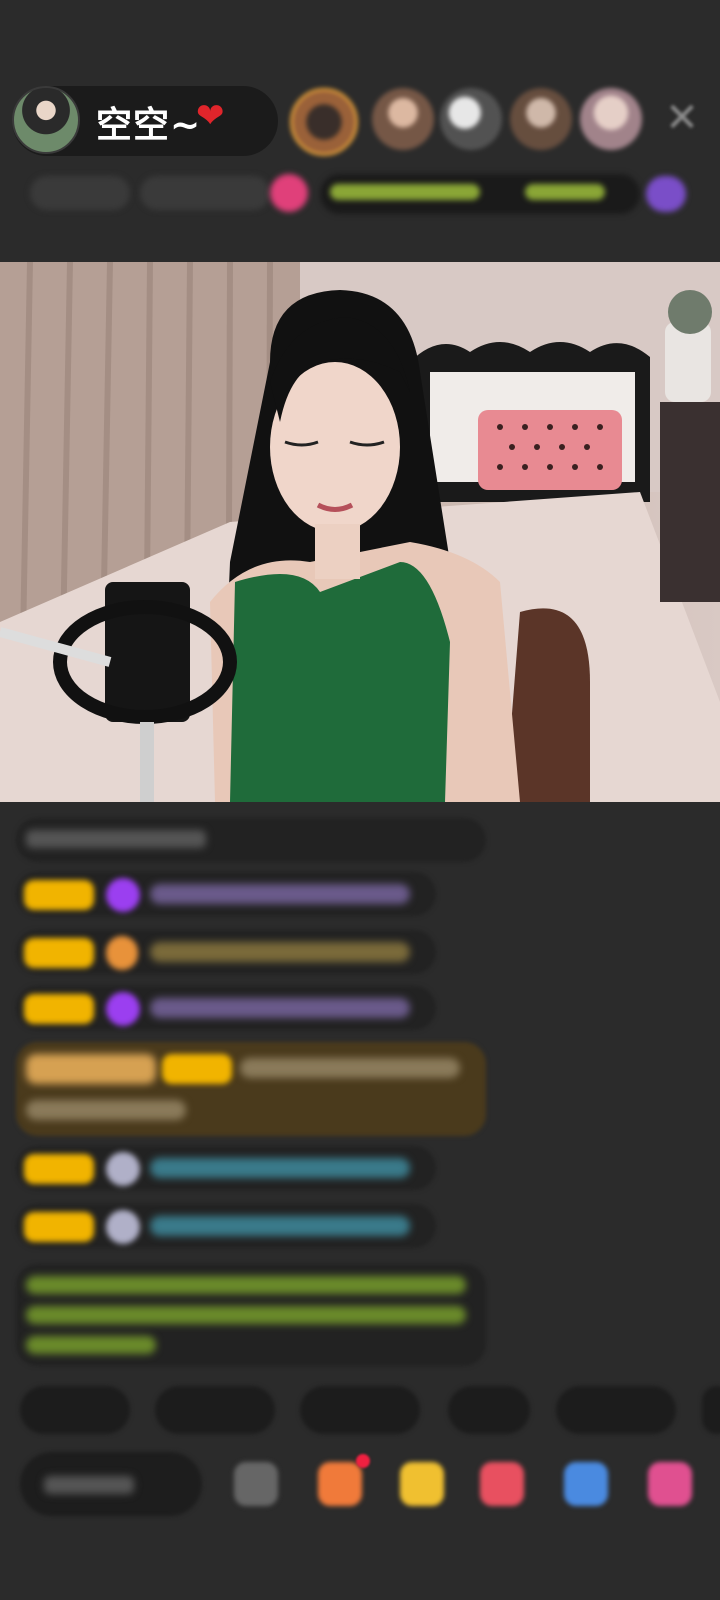 The height and width of the screenshot is (1600, 720). I want to click on heart-gift-icon, so click(502, 1484).